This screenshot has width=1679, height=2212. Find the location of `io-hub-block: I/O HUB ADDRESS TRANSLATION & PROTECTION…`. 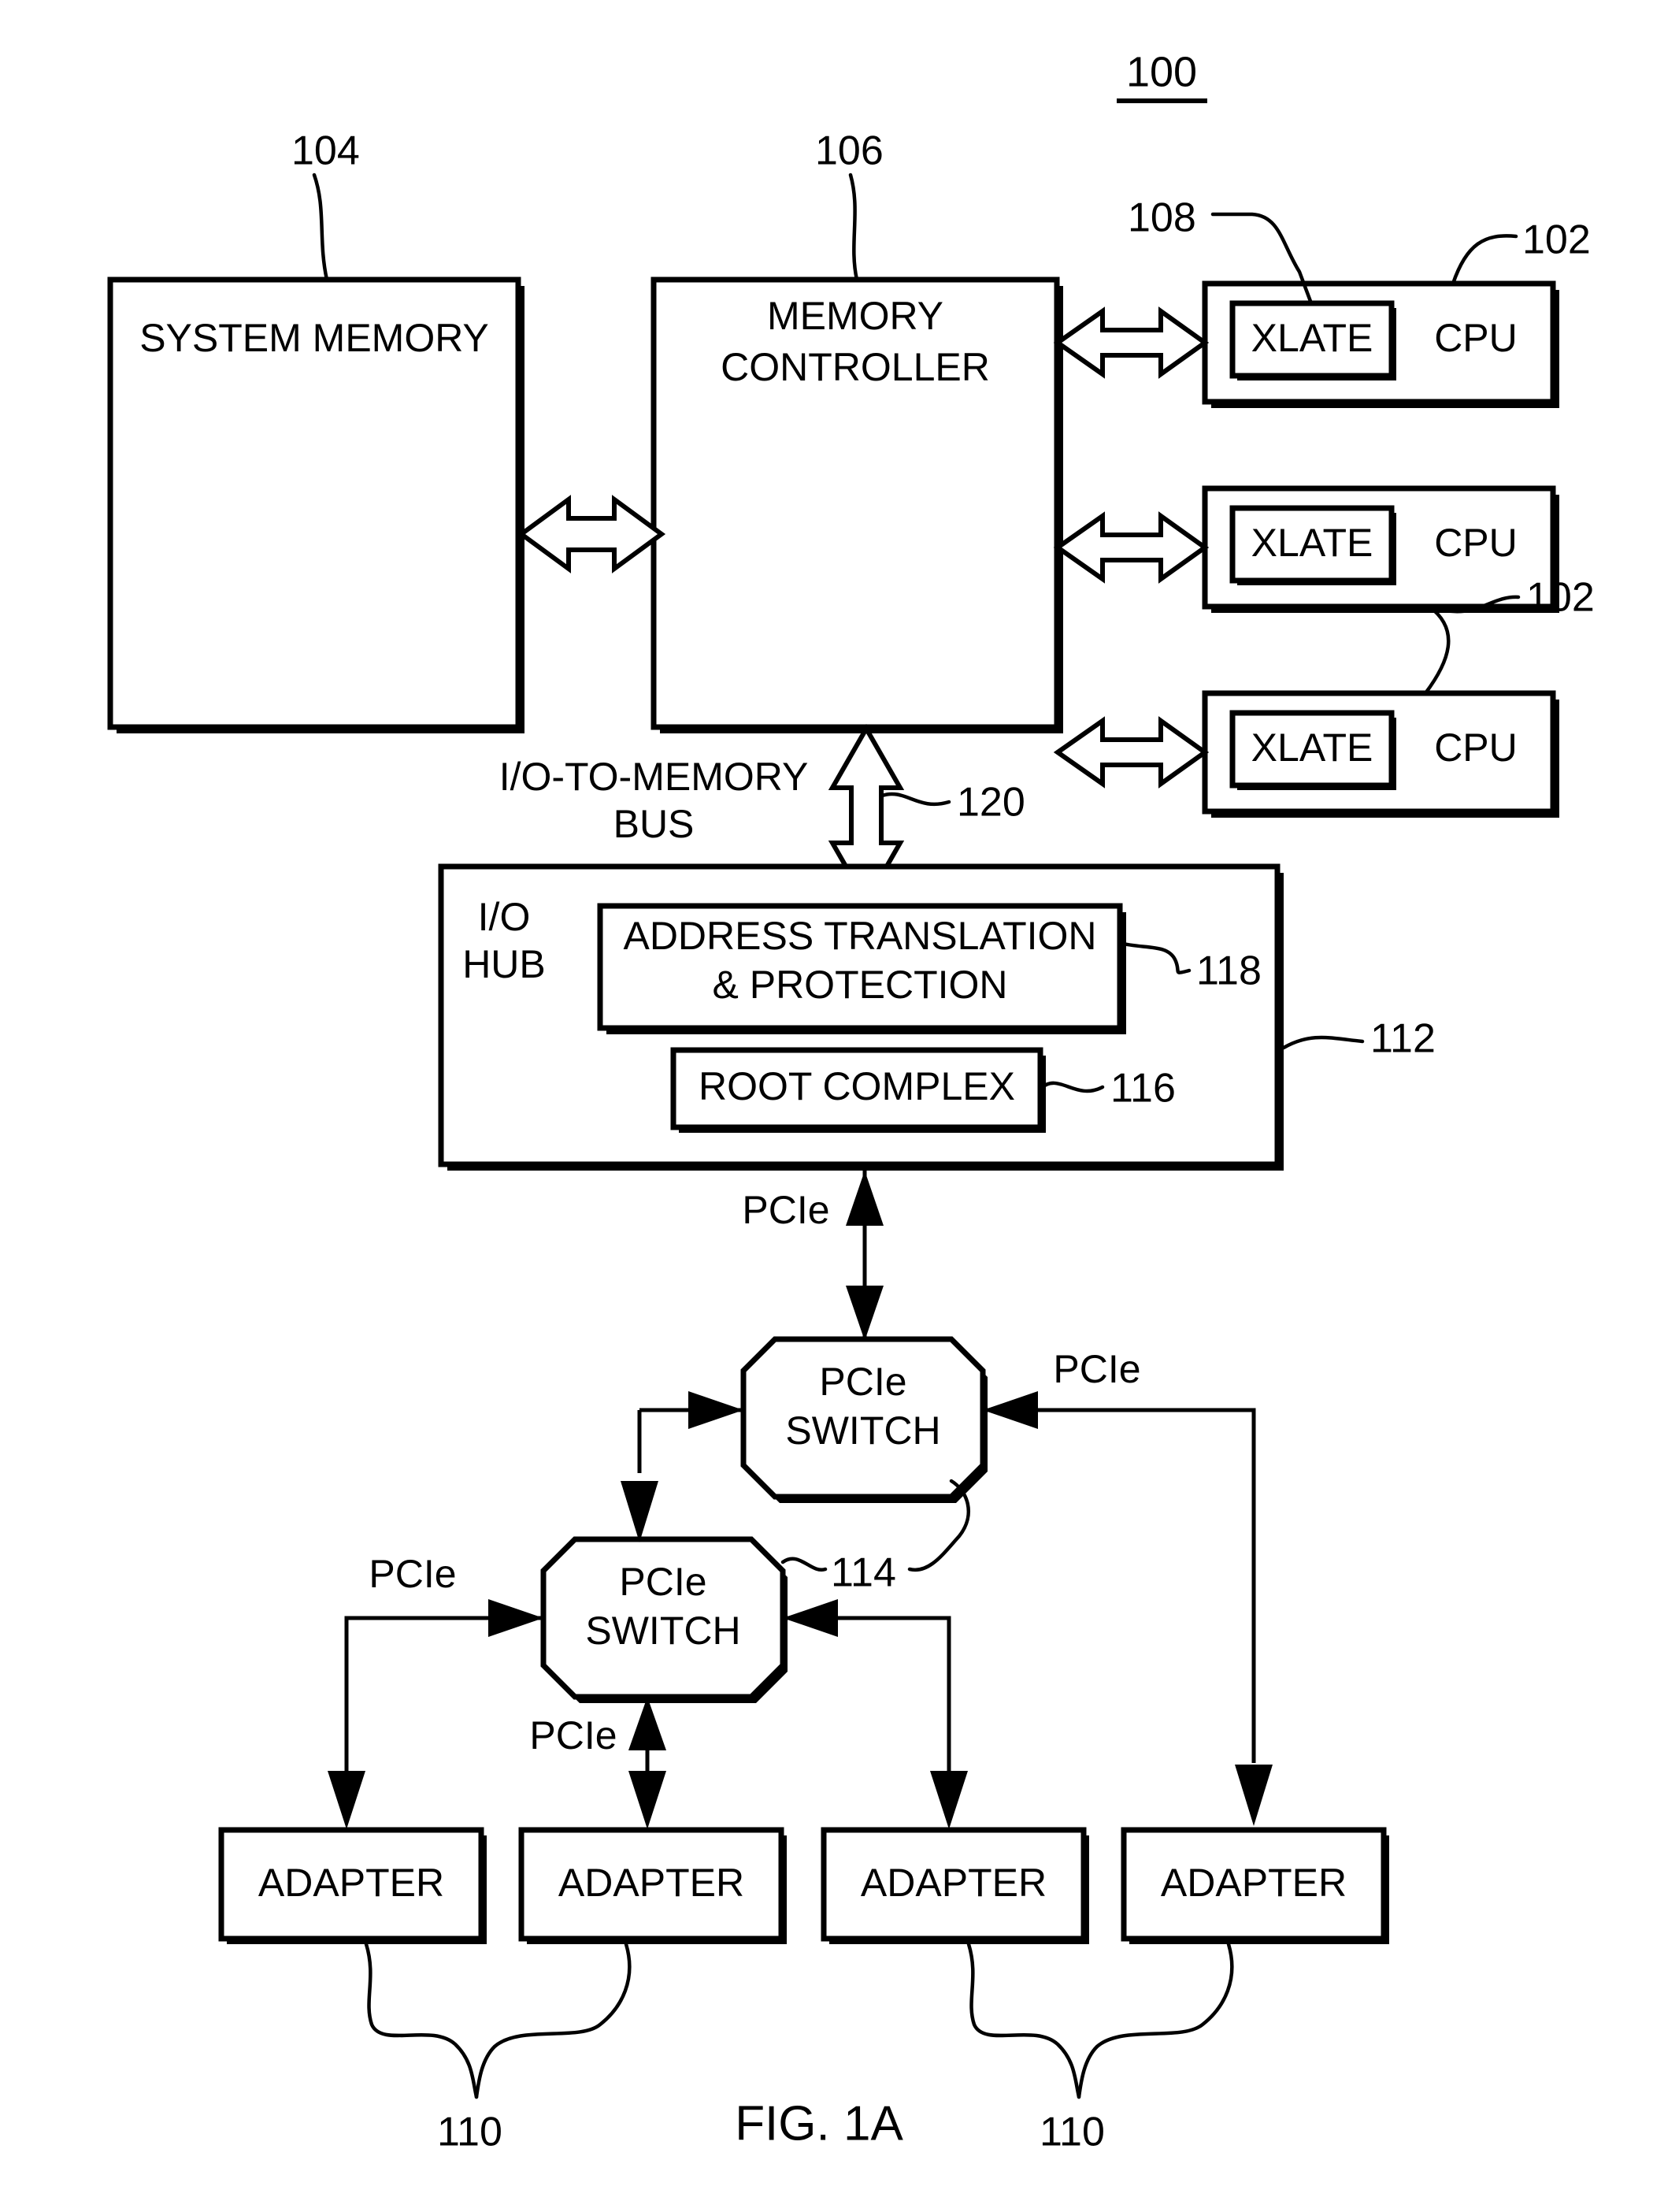

io-hub-block: I/O HUB ADDRESS TRANSLATION & PROTECTION… is located at coordinates (861, 1017).